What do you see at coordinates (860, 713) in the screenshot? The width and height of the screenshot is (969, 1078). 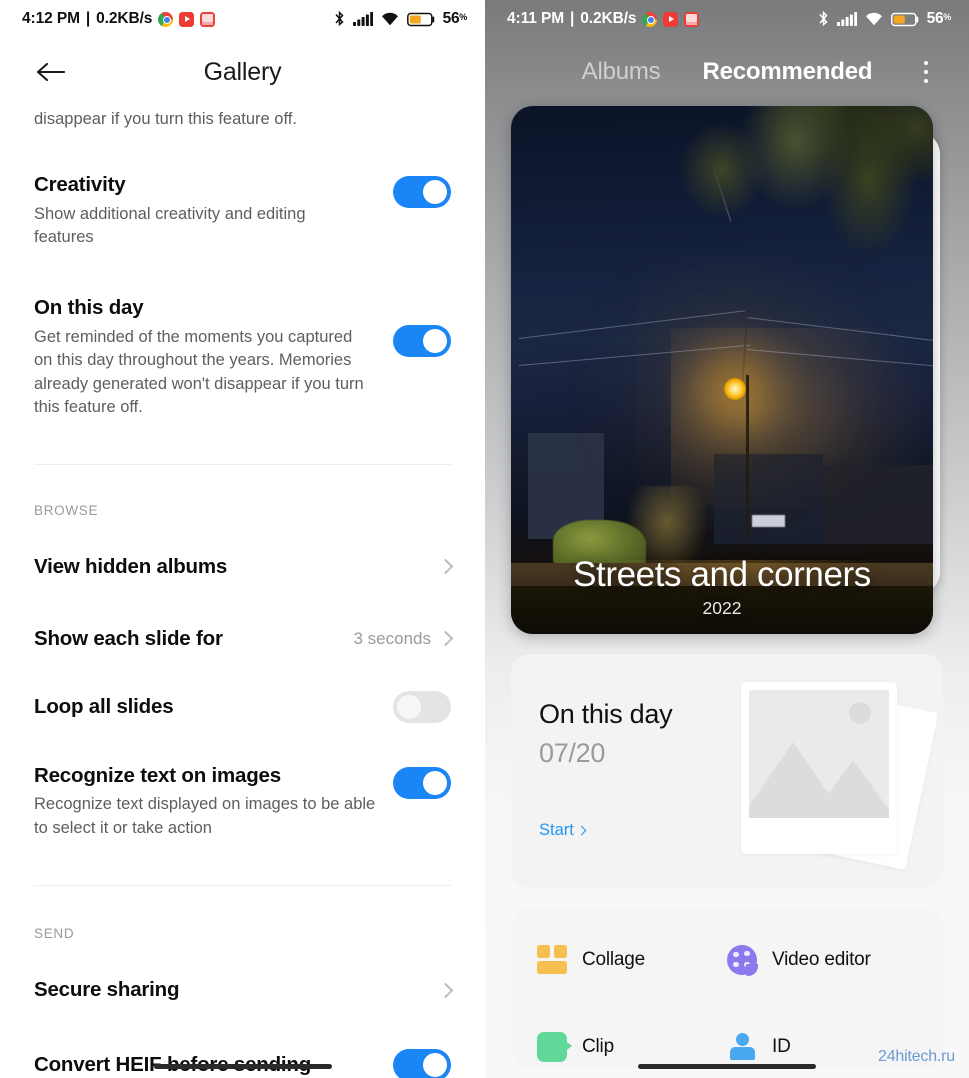 I see `sun-icon` at bounding box center [860, 713].